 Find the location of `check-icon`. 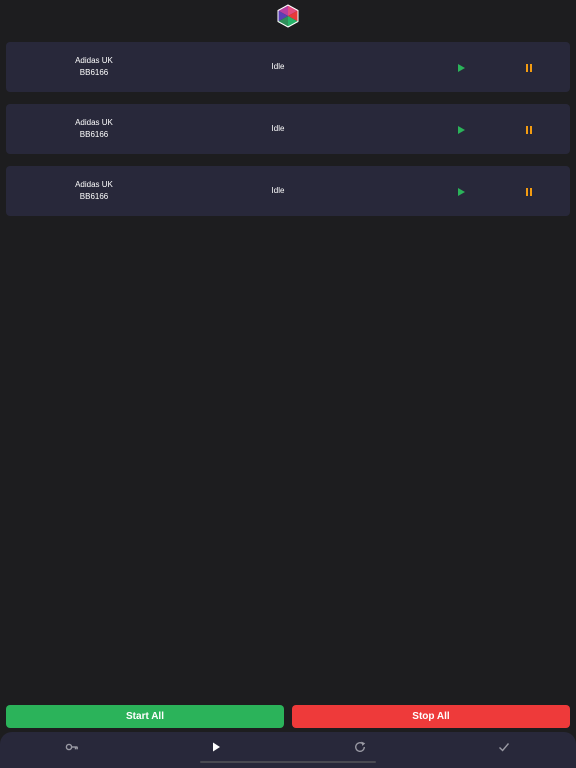

check-icon is located at coordinates (504, 747).